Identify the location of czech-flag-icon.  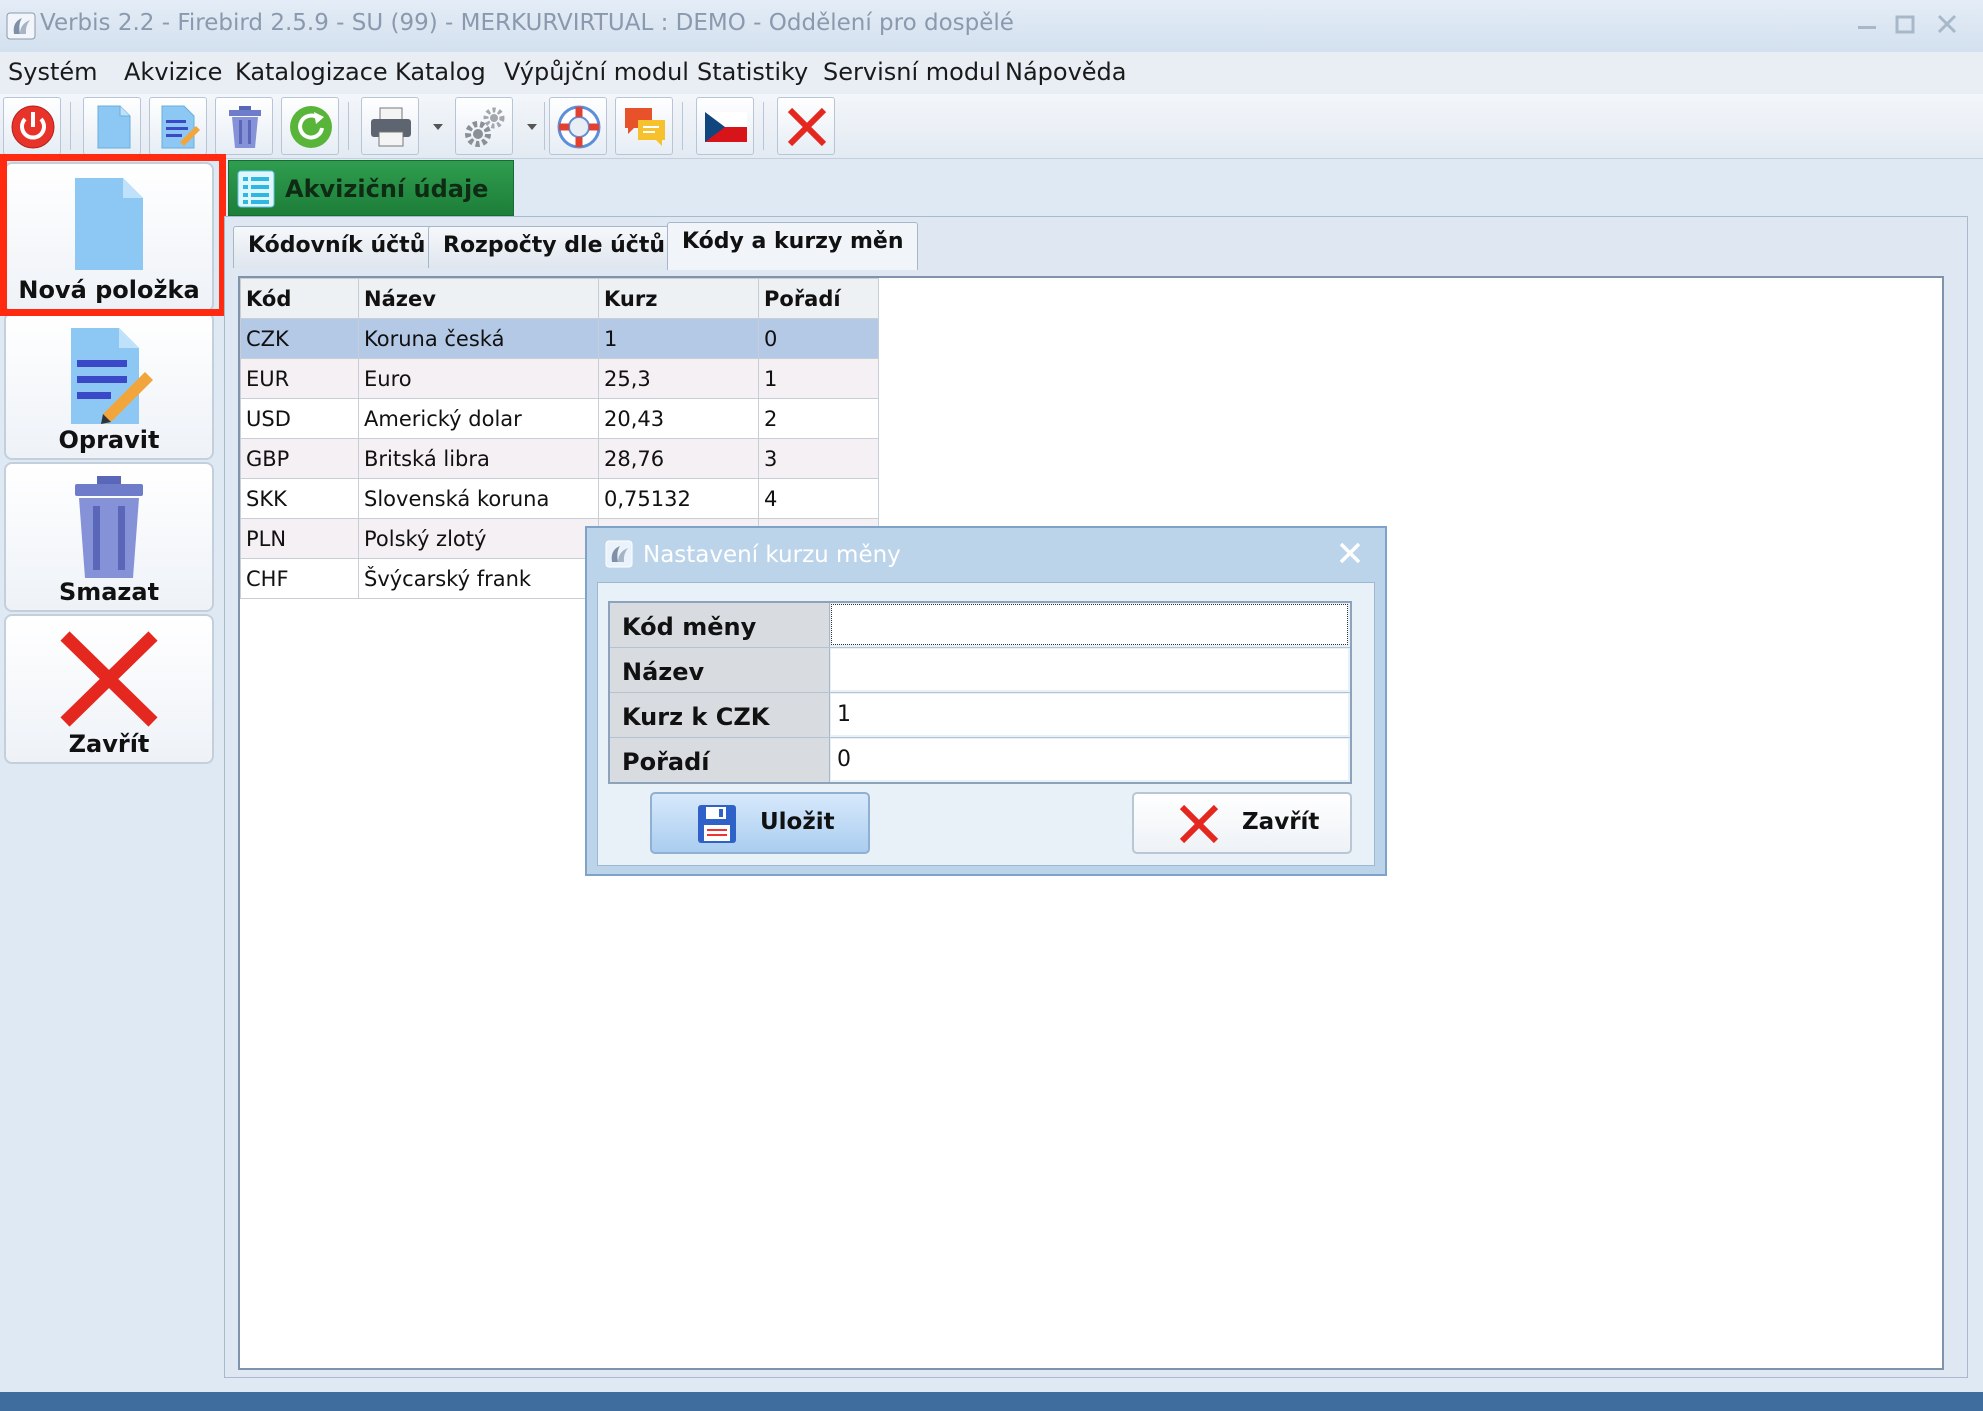
(726, 127).